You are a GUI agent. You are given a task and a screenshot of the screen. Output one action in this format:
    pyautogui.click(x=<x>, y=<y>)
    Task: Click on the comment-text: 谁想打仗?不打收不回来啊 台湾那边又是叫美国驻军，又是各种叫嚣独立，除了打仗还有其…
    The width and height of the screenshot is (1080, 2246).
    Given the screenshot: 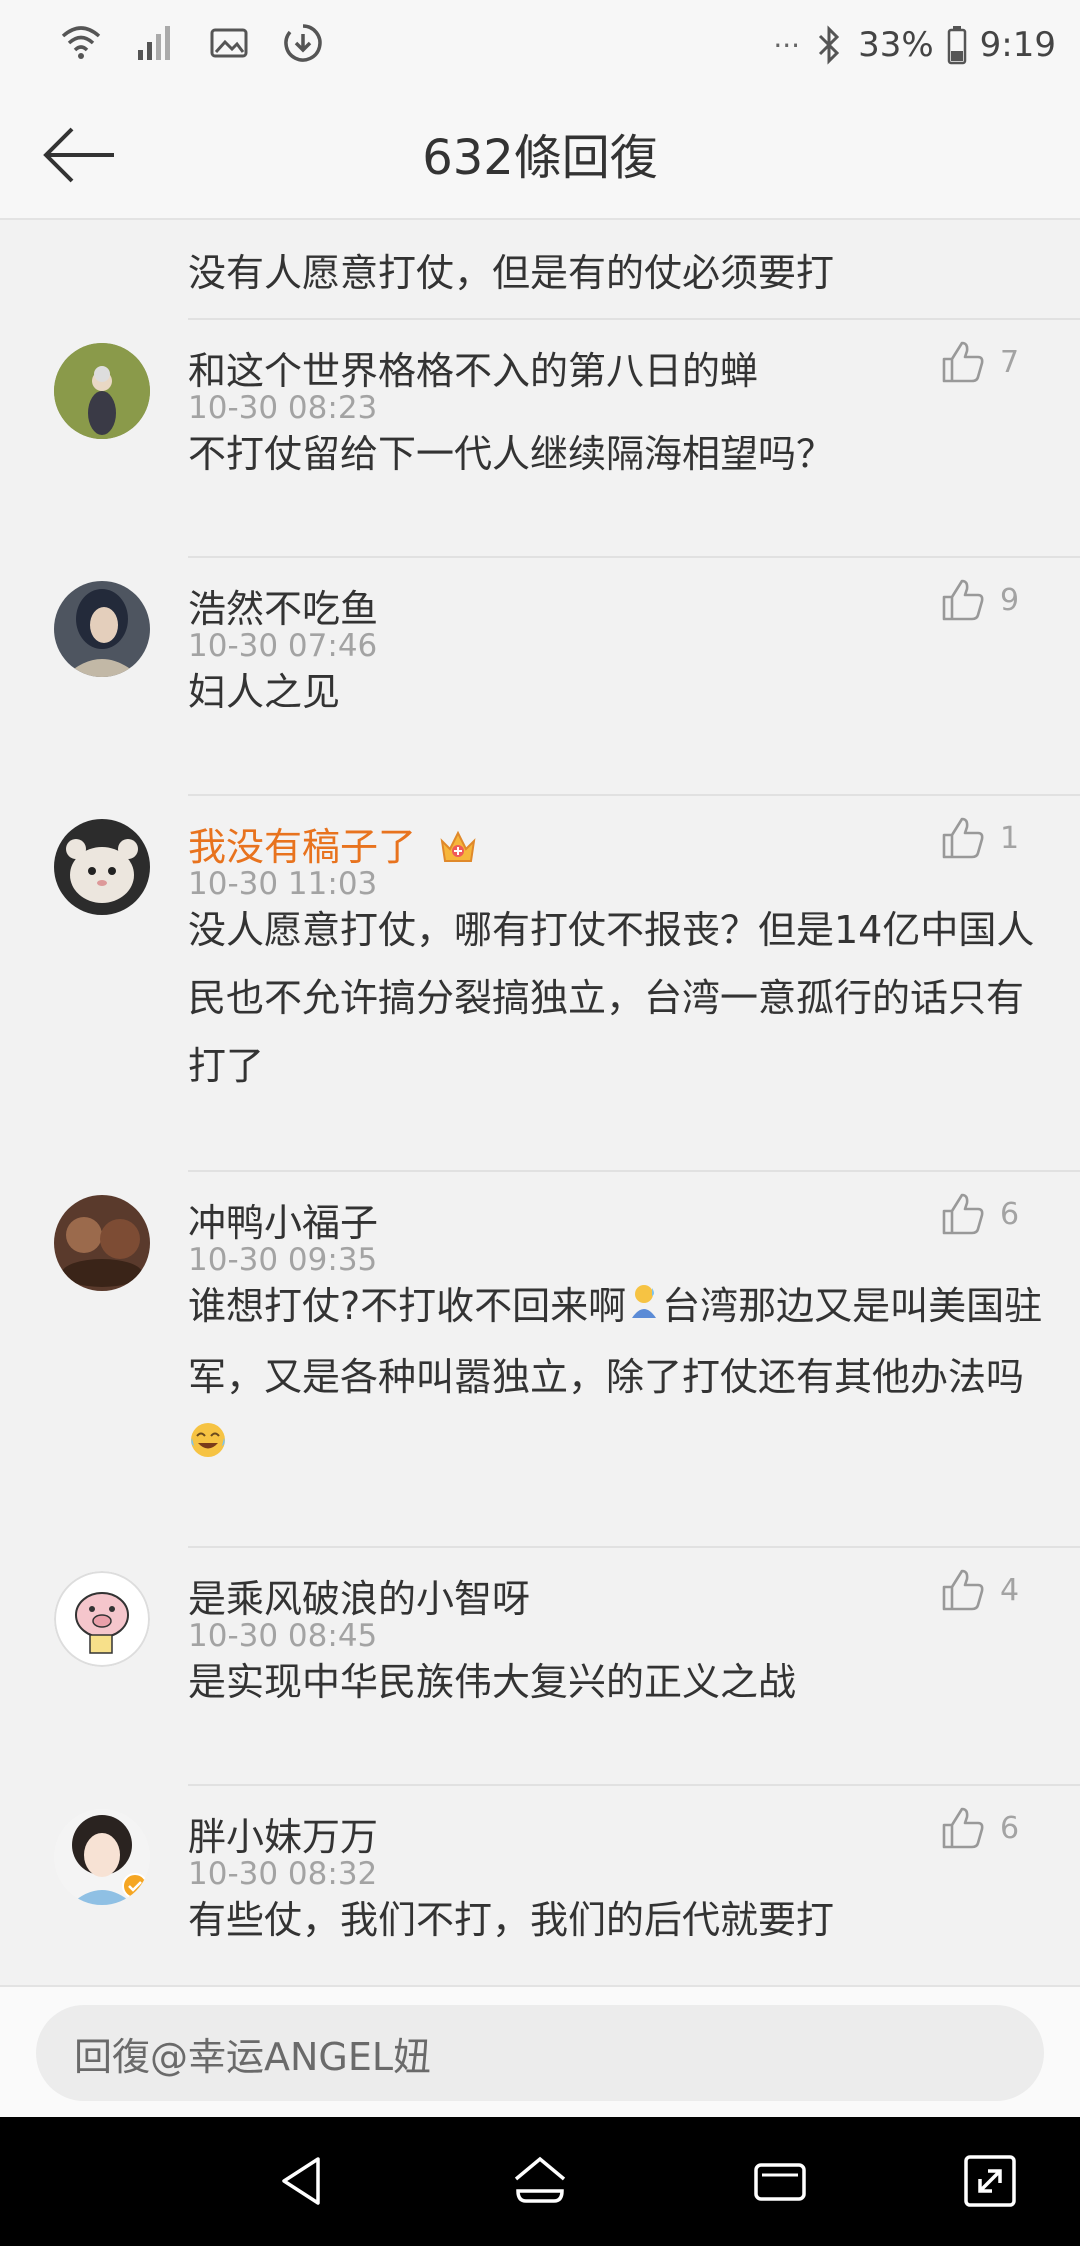 What is the action you would take?
    pyautogui.click(x=618, y=1376)
    